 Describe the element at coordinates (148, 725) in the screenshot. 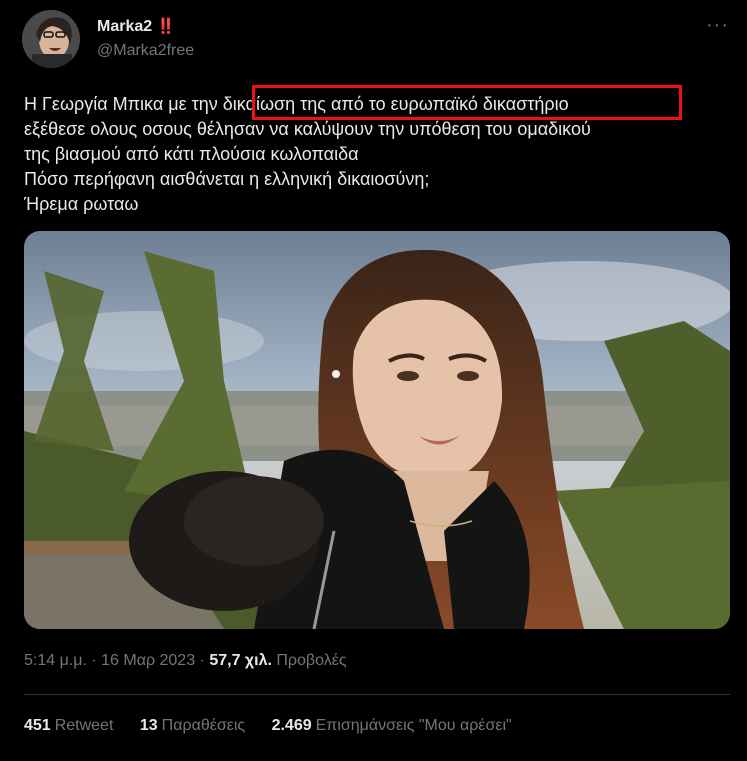

I see `quotes-count: 13` at that location.